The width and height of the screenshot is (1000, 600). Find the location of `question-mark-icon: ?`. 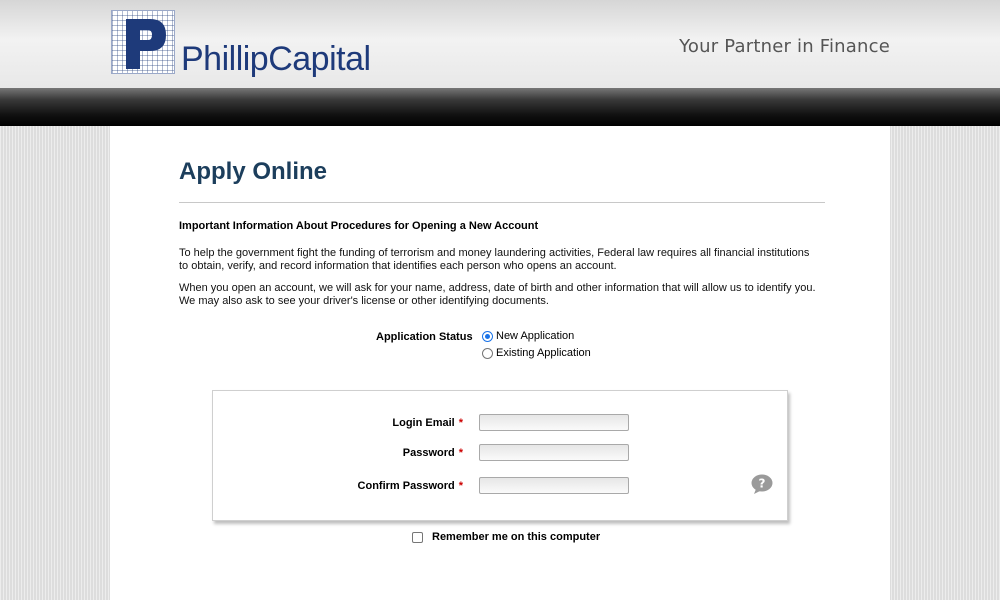

question-mark-icon: ? is located at coordinates (762, 484).